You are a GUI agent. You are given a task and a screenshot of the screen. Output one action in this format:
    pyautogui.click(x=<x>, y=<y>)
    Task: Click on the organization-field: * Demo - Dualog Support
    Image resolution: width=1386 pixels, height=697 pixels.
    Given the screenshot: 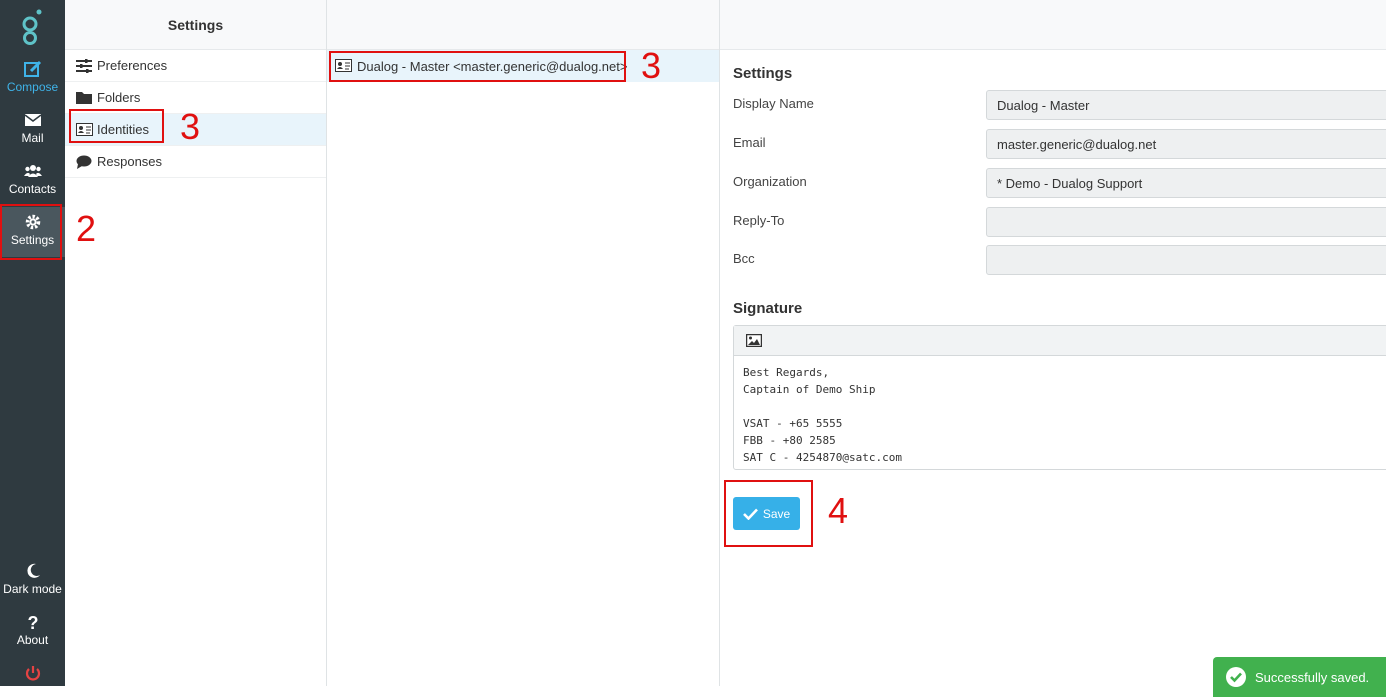 What is the action you would take?
    pyautogui.click(x=1186, y=183)
    